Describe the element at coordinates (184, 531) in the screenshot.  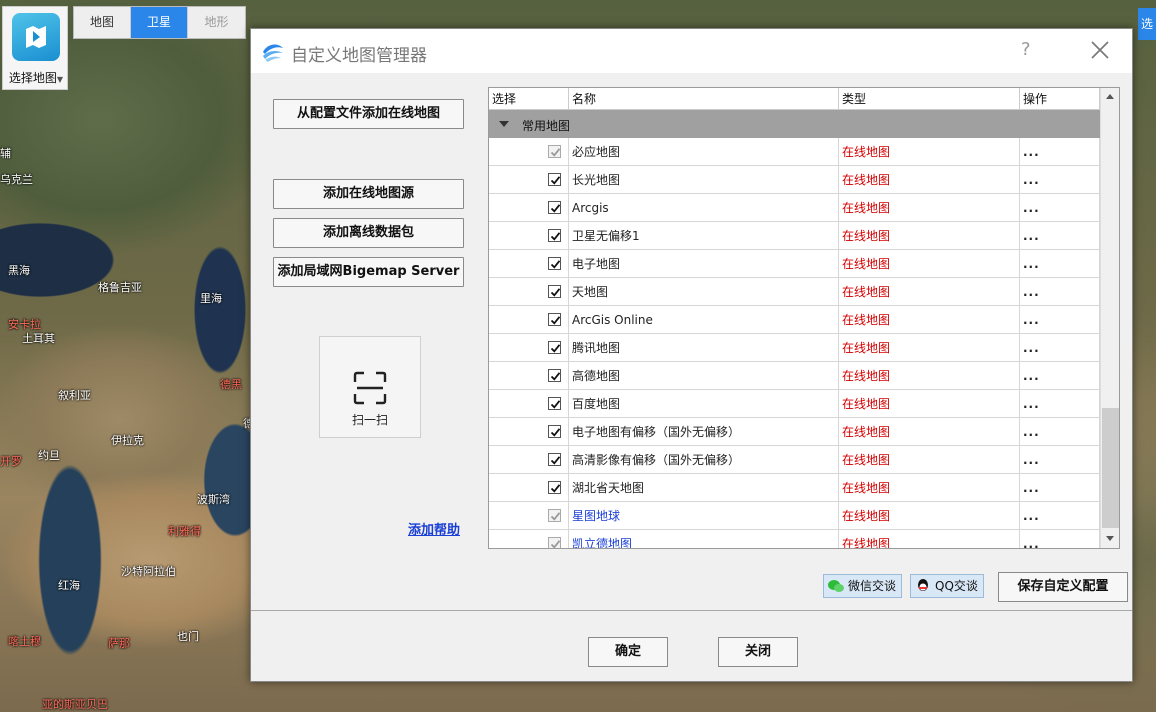
I see `map-label: 利雅得` at that location.